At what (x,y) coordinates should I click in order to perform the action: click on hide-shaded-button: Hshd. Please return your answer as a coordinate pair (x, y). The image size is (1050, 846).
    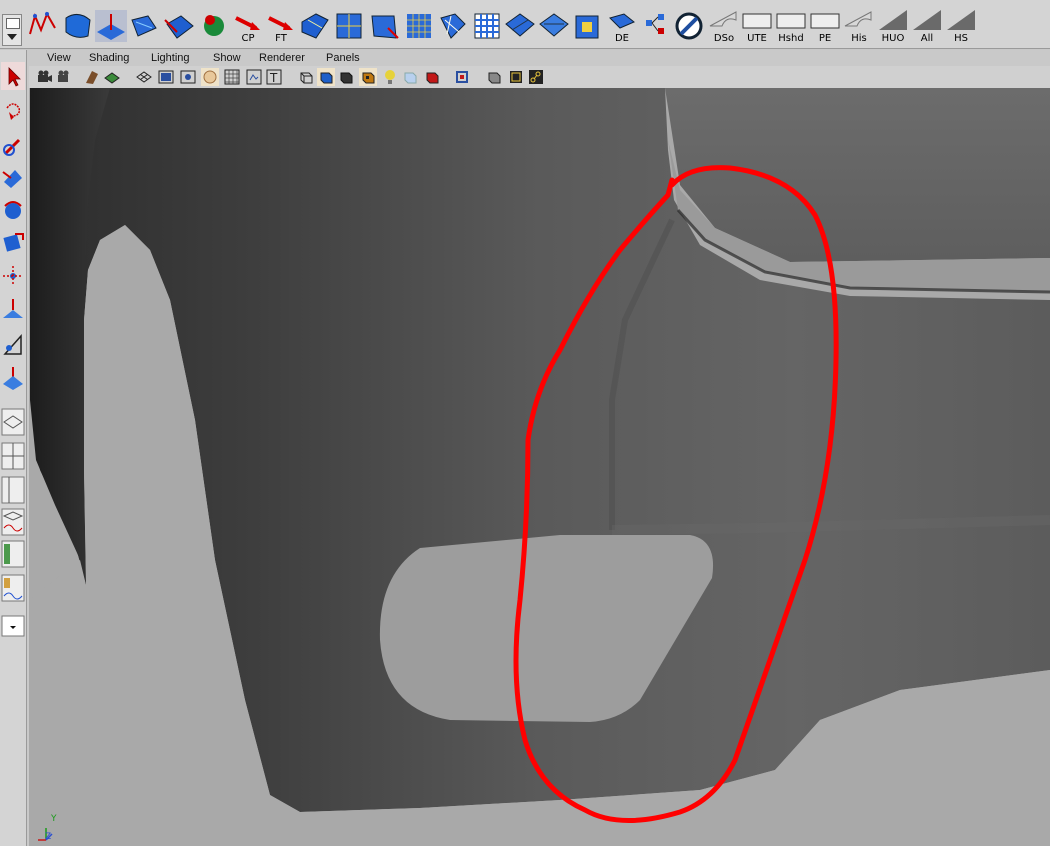
    Looking at the image, I should click on (791, 27).